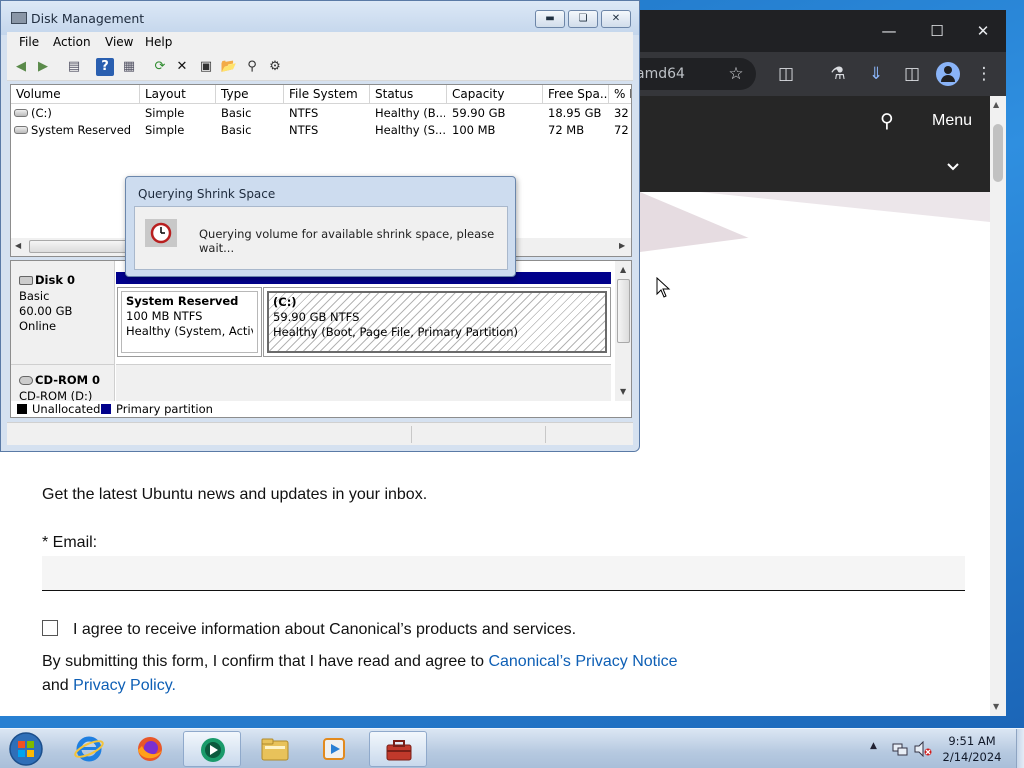 This screenshot has width=1024, height=768. I want to click on close-icon: ✕, so click(983, 31).